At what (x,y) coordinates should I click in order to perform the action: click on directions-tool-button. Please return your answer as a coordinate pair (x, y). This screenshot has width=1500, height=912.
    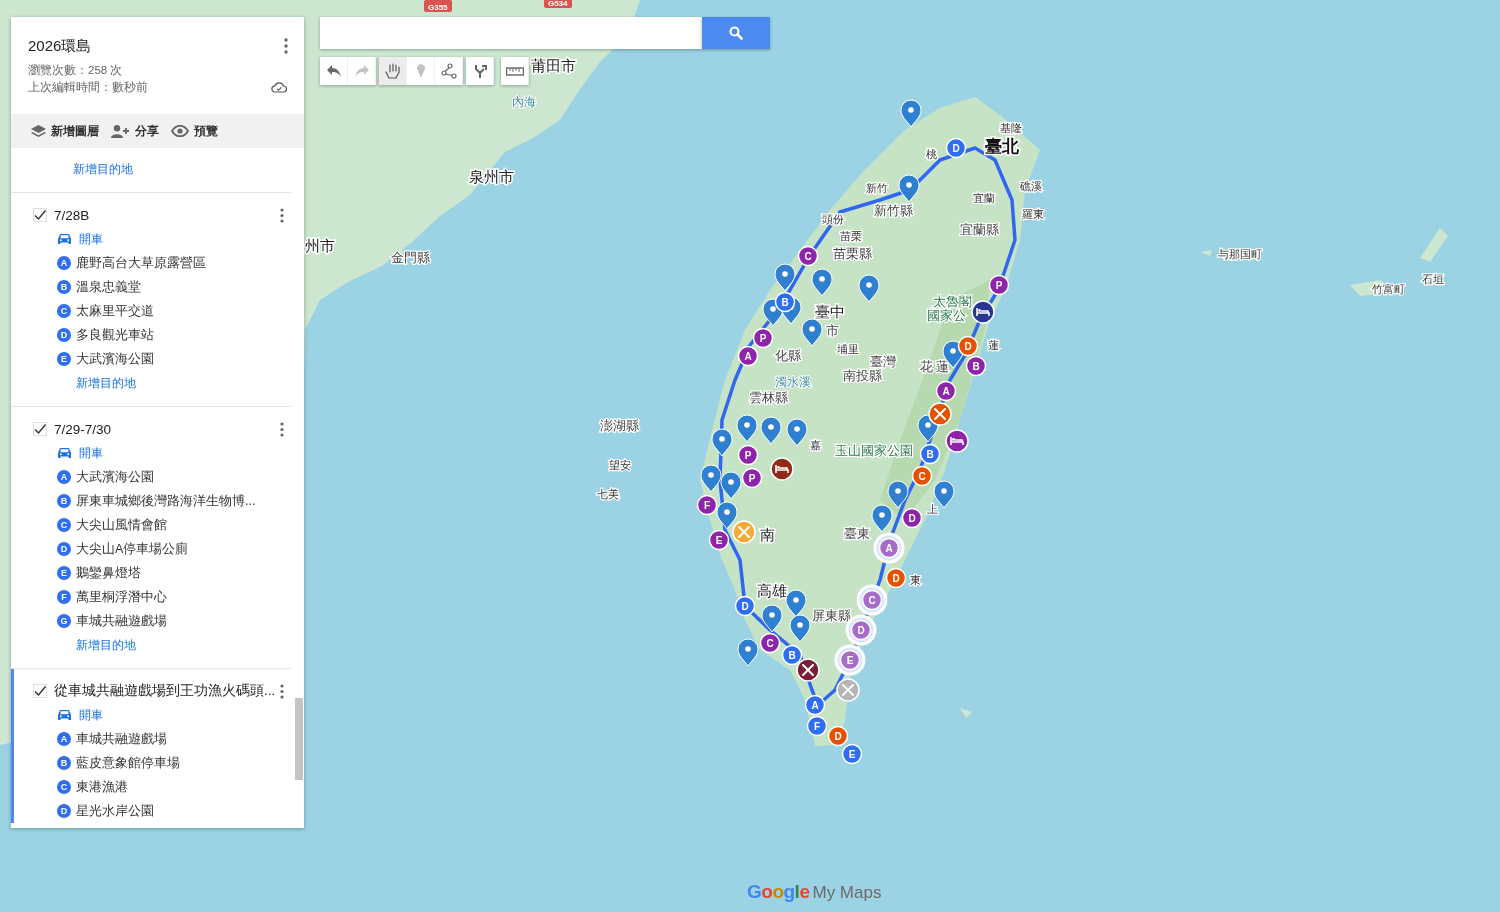
    Looking at the image, I should click on (480, 71).